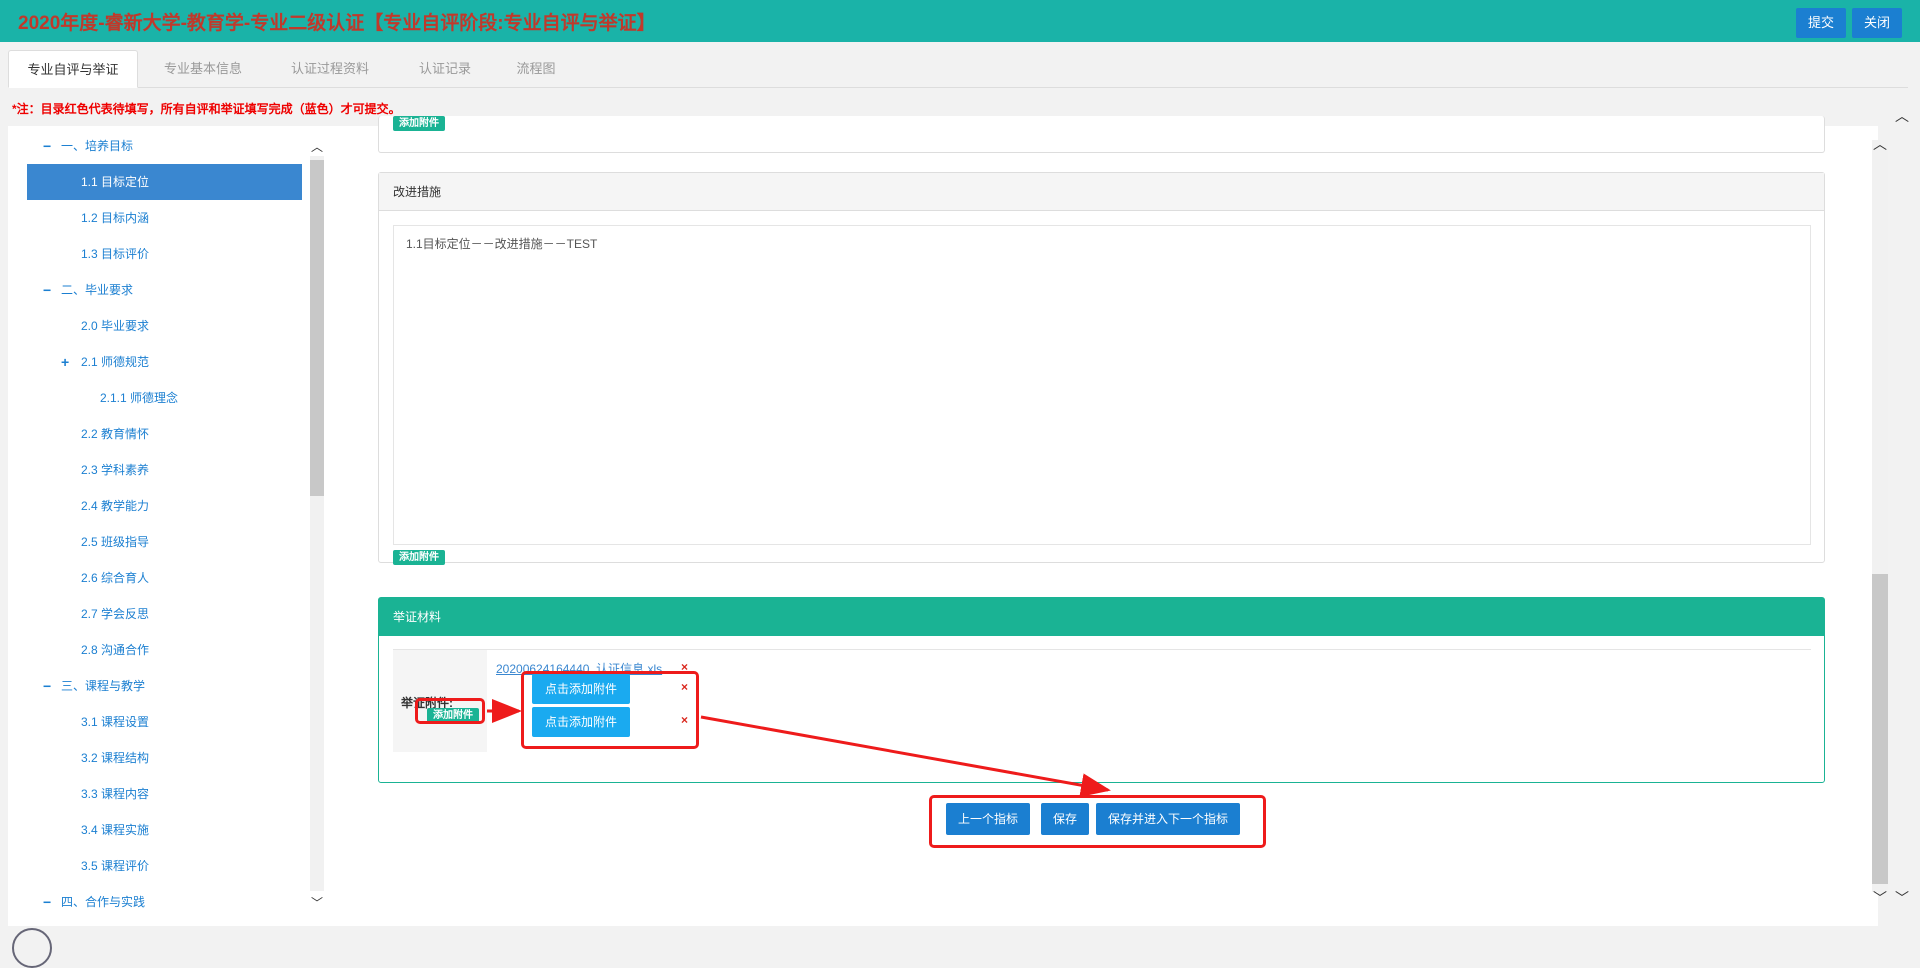 The height and width of the screenshot is (968, 1920). Describe the element at coordinates (164, 434) in the screenshot. I see `tree-item-2-2: 2.2 教育情怀` at that location.